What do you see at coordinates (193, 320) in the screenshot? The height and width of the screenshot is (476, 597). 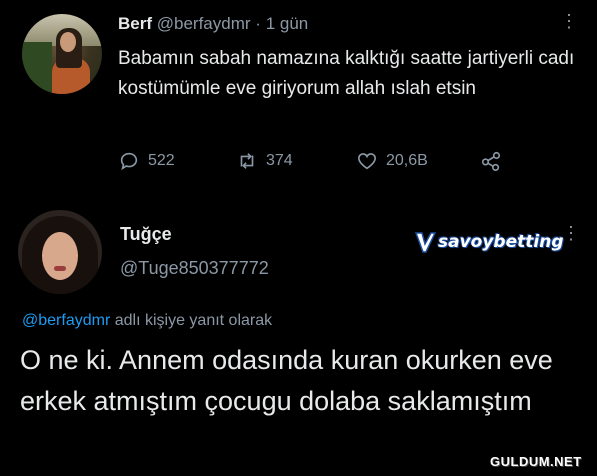 I see `replying-to-suffix: adlı kişiye yanıt olarak` at bounding box center [193, 320].